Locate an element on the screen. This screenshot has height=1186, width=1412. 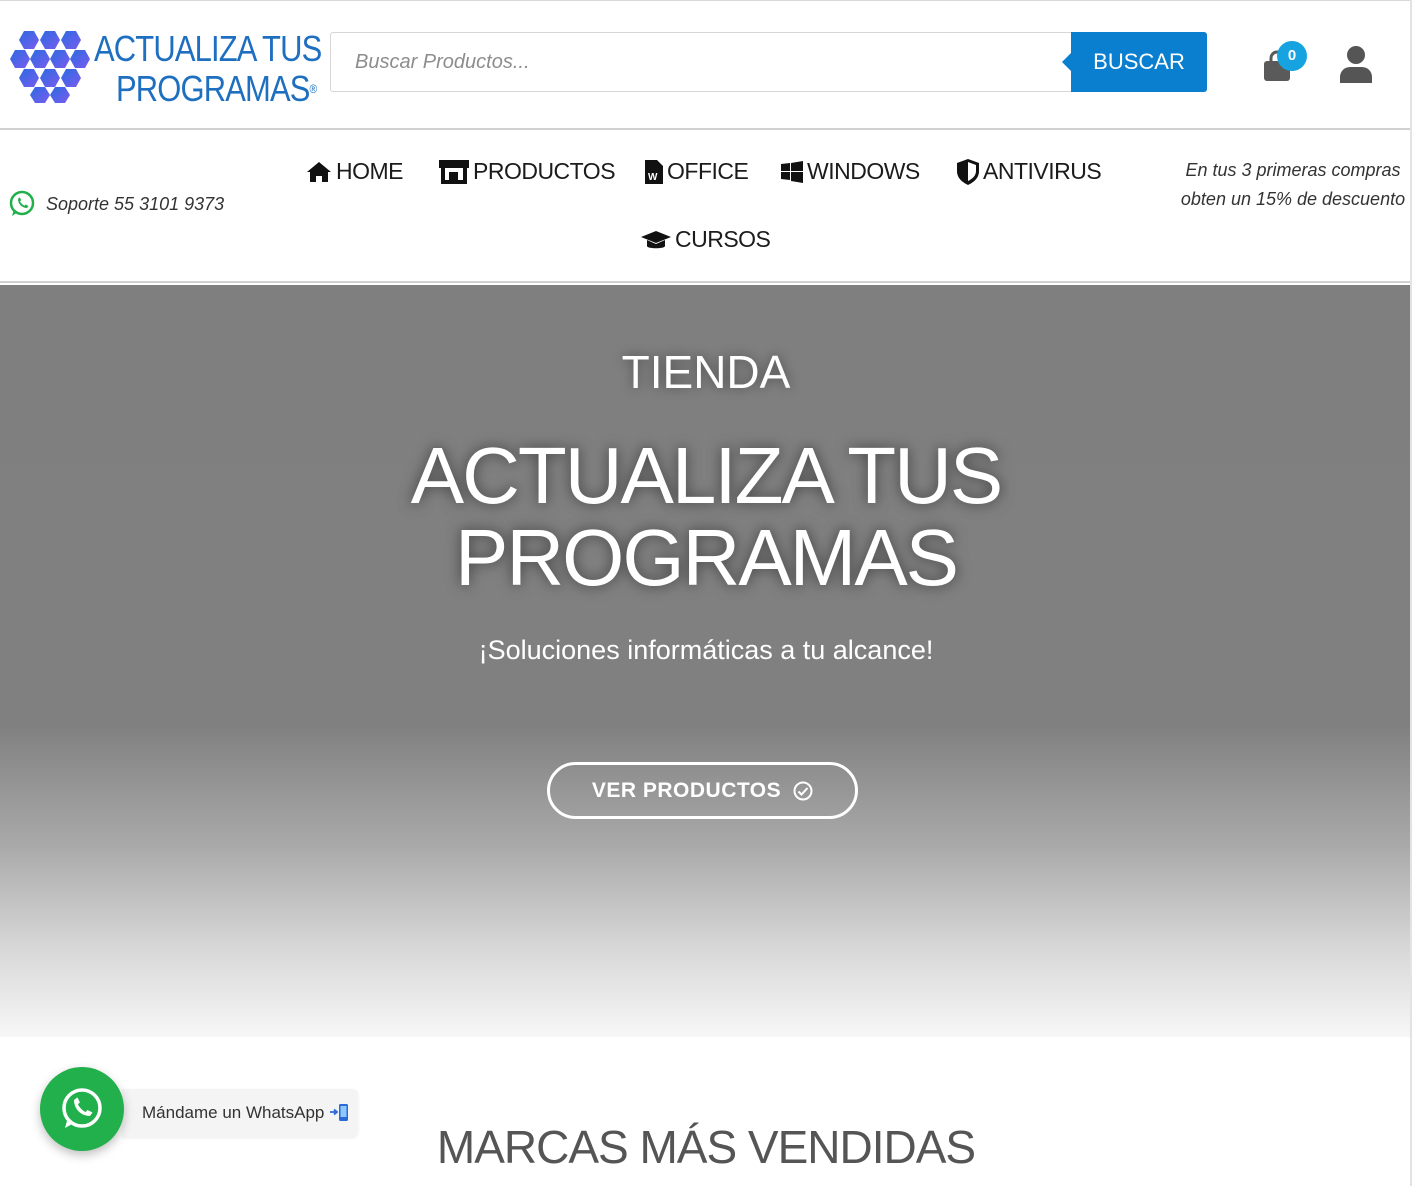
store-icon is located at coordinates (454, 171).